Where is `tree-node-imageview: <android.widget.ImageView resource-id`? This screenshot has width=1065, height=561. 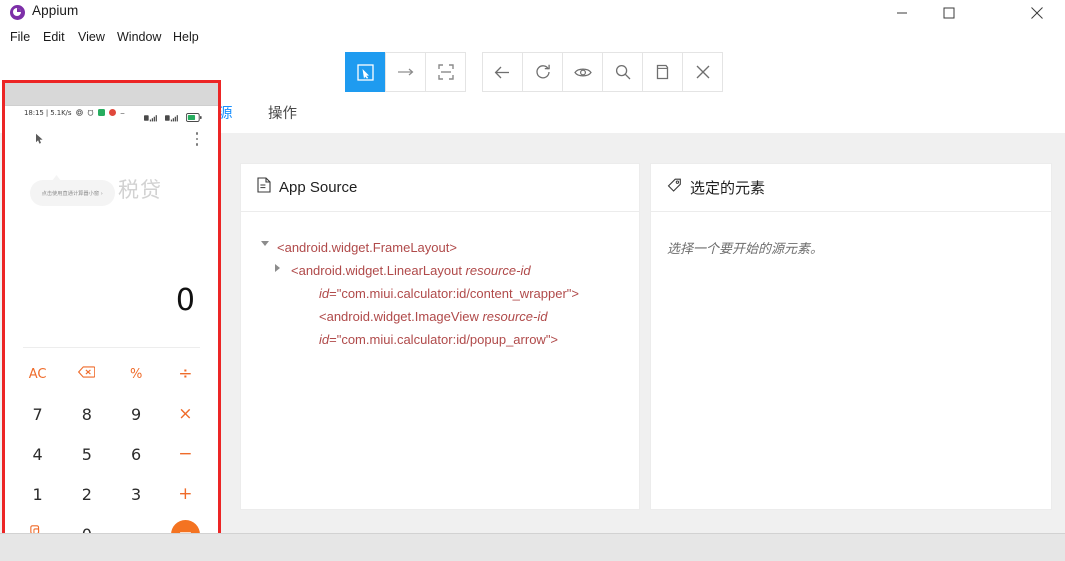
tree-node-imageview: <android.widget.ImageView resource-id is located at coordinates (471, 316).